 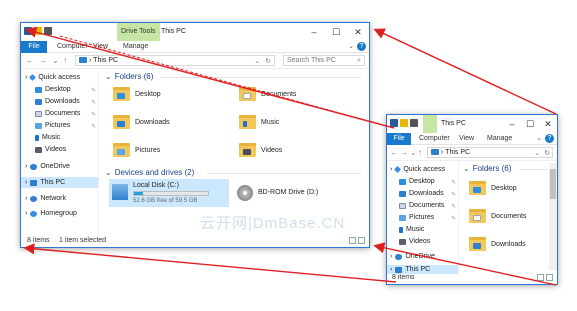 I want to click on arrow-bottom-left, so click(x=210, y=263).